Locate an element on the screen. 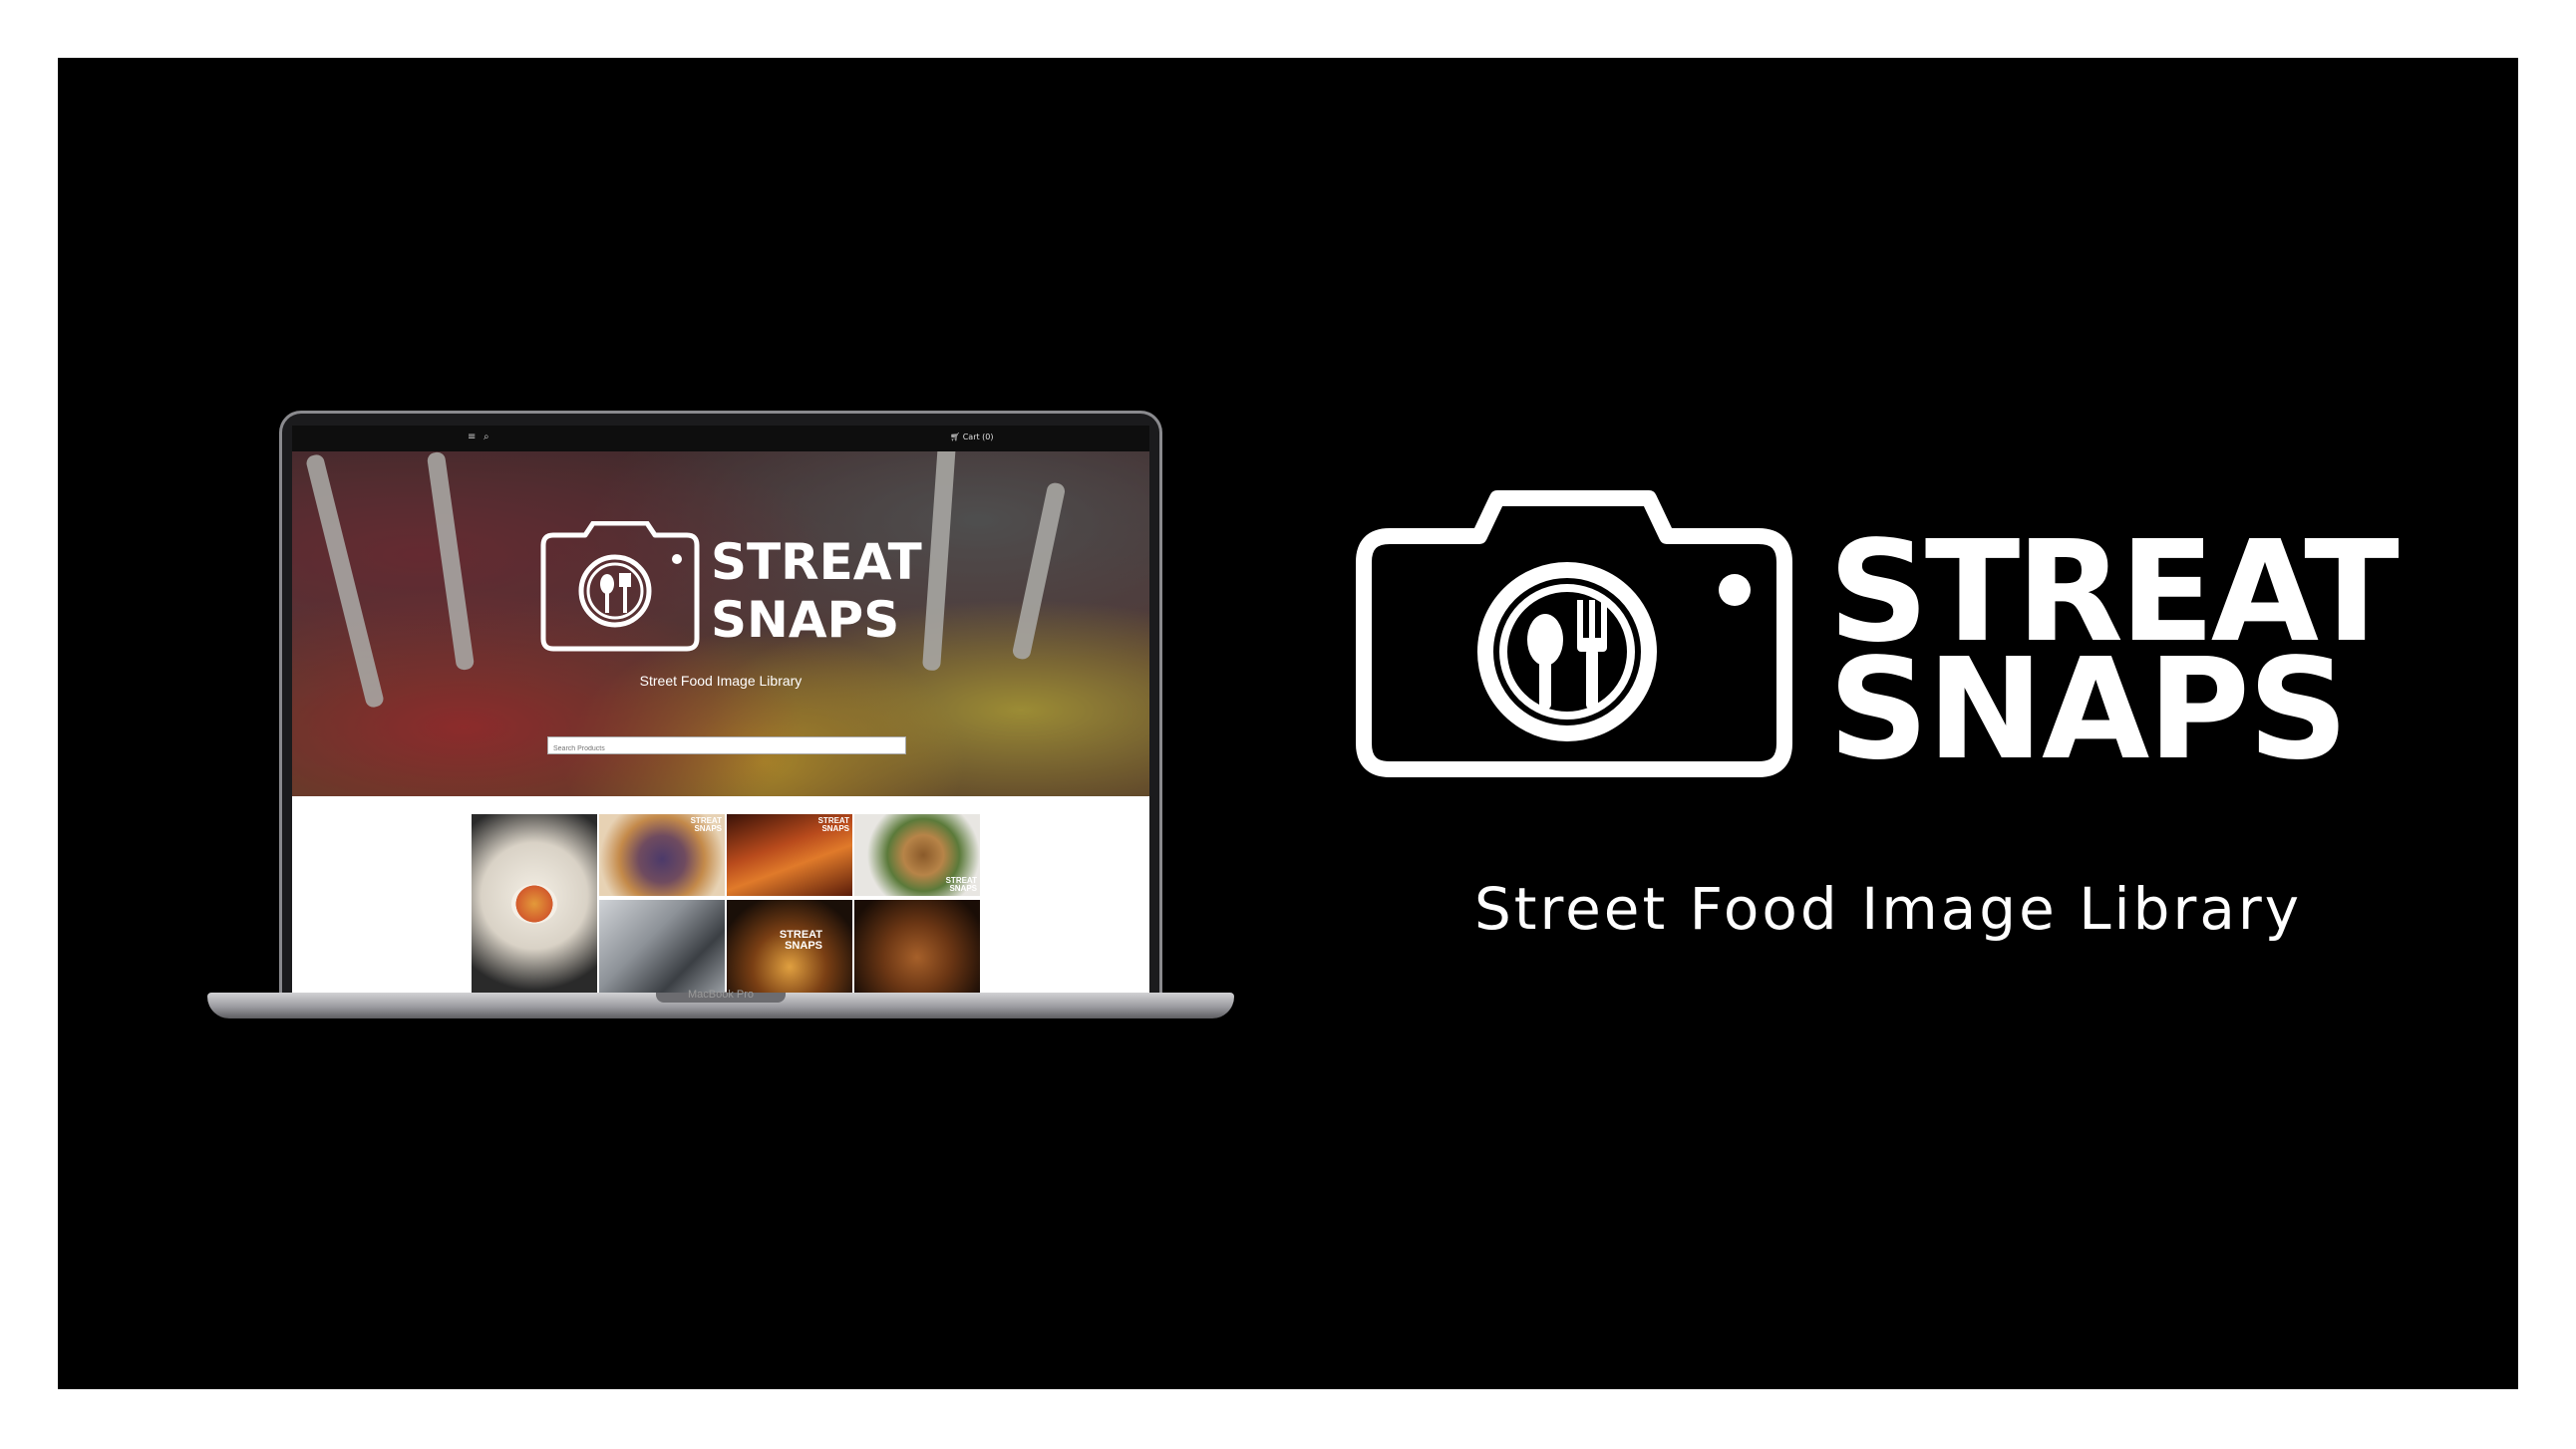 The width and height of the screenshot is (2576, 1449). thumb-food is located at coordinates (534, 904).